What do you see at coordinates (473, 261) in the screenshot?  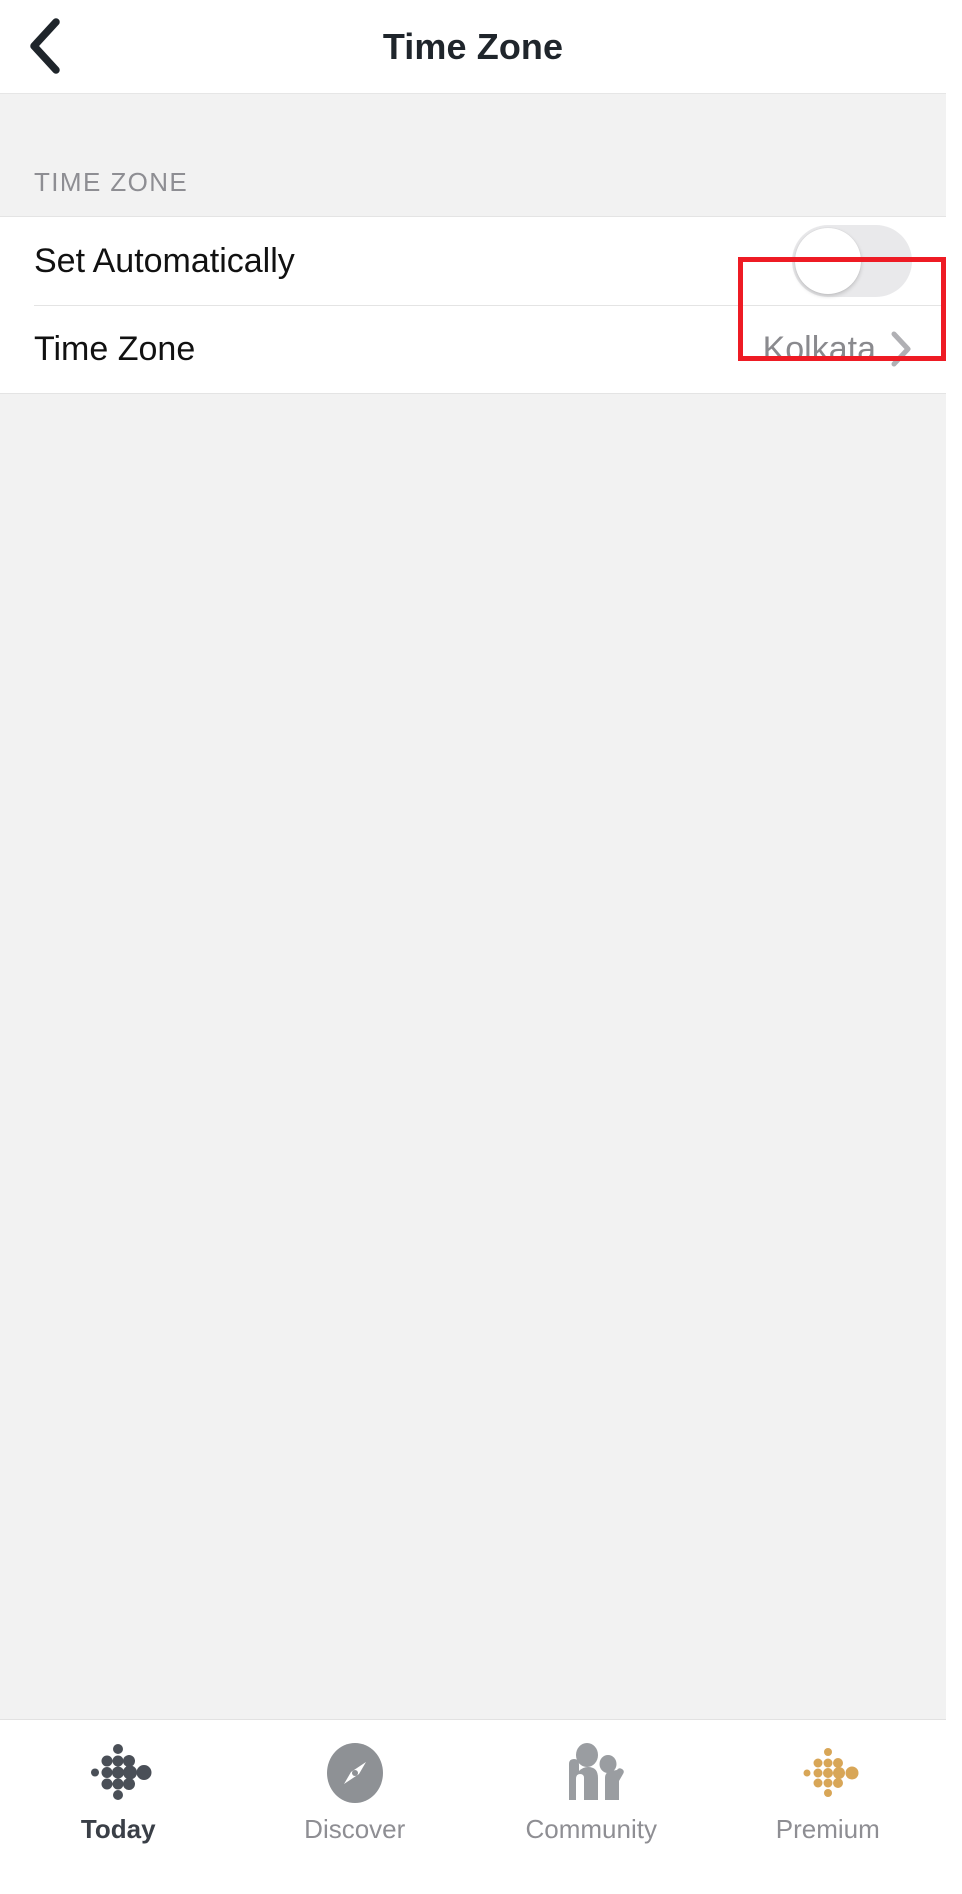 I see `row-set-automatically: Set Automatically` at bounding box center [473, 261].